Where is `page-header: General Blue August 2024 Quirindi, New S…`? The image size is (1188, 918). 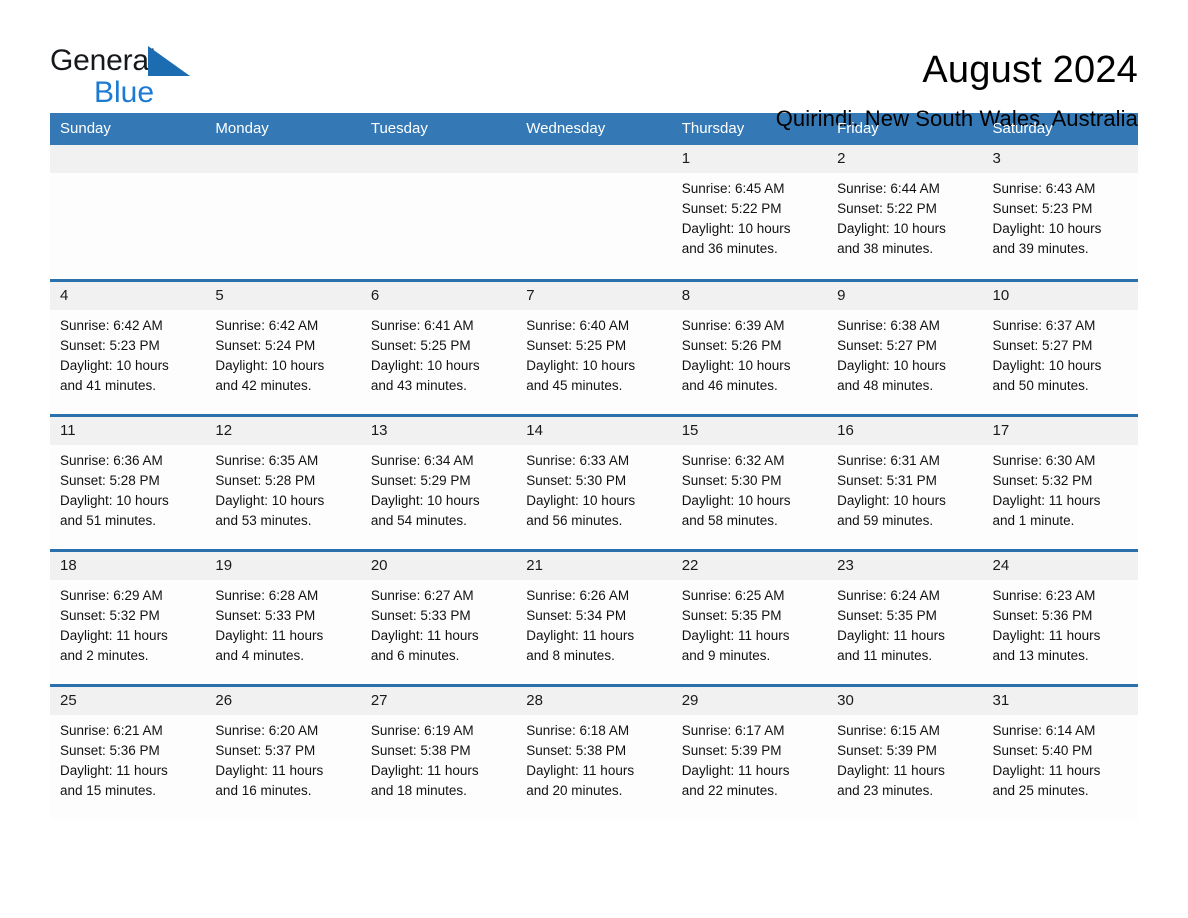 page-header: General Blue August 2024 Quirindi, New S… is located at coordinates (594, 65).